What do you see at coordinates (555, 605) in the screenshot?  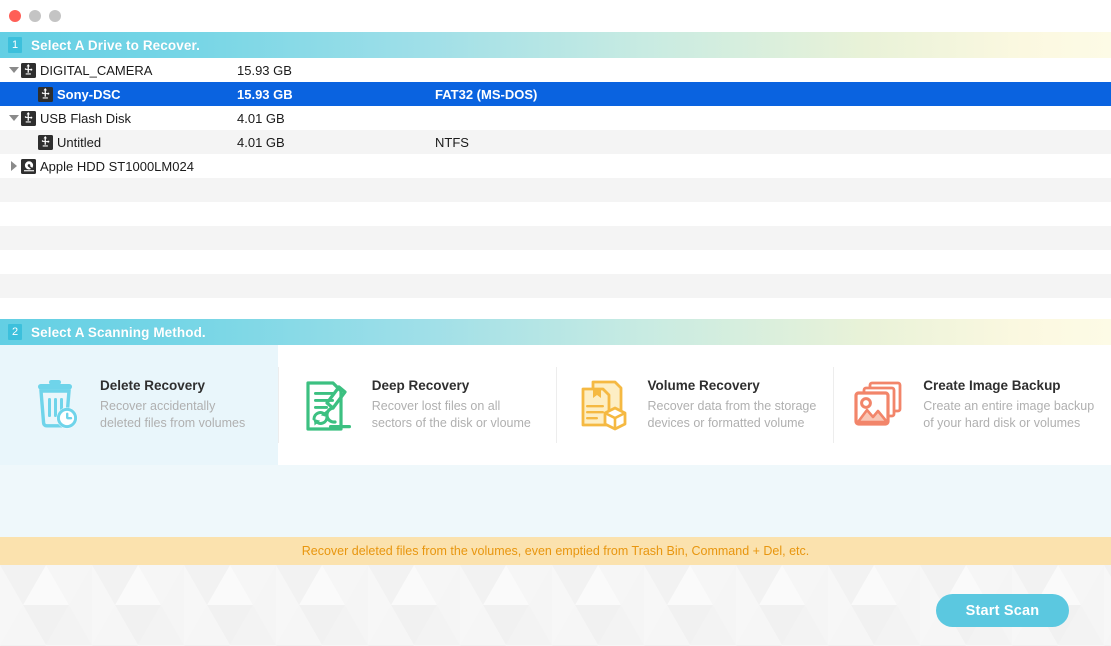 I see `action-bar: Start Scan` at bounding box center [555, 605].